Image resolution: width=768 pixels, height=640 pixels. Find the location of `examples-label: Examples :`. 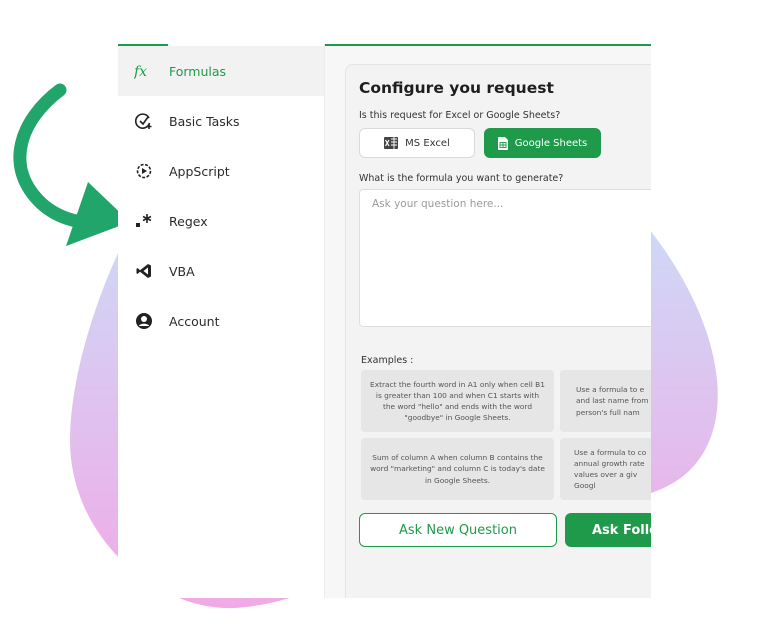

examples-label: Examples : is located at coordinates (387, 360).